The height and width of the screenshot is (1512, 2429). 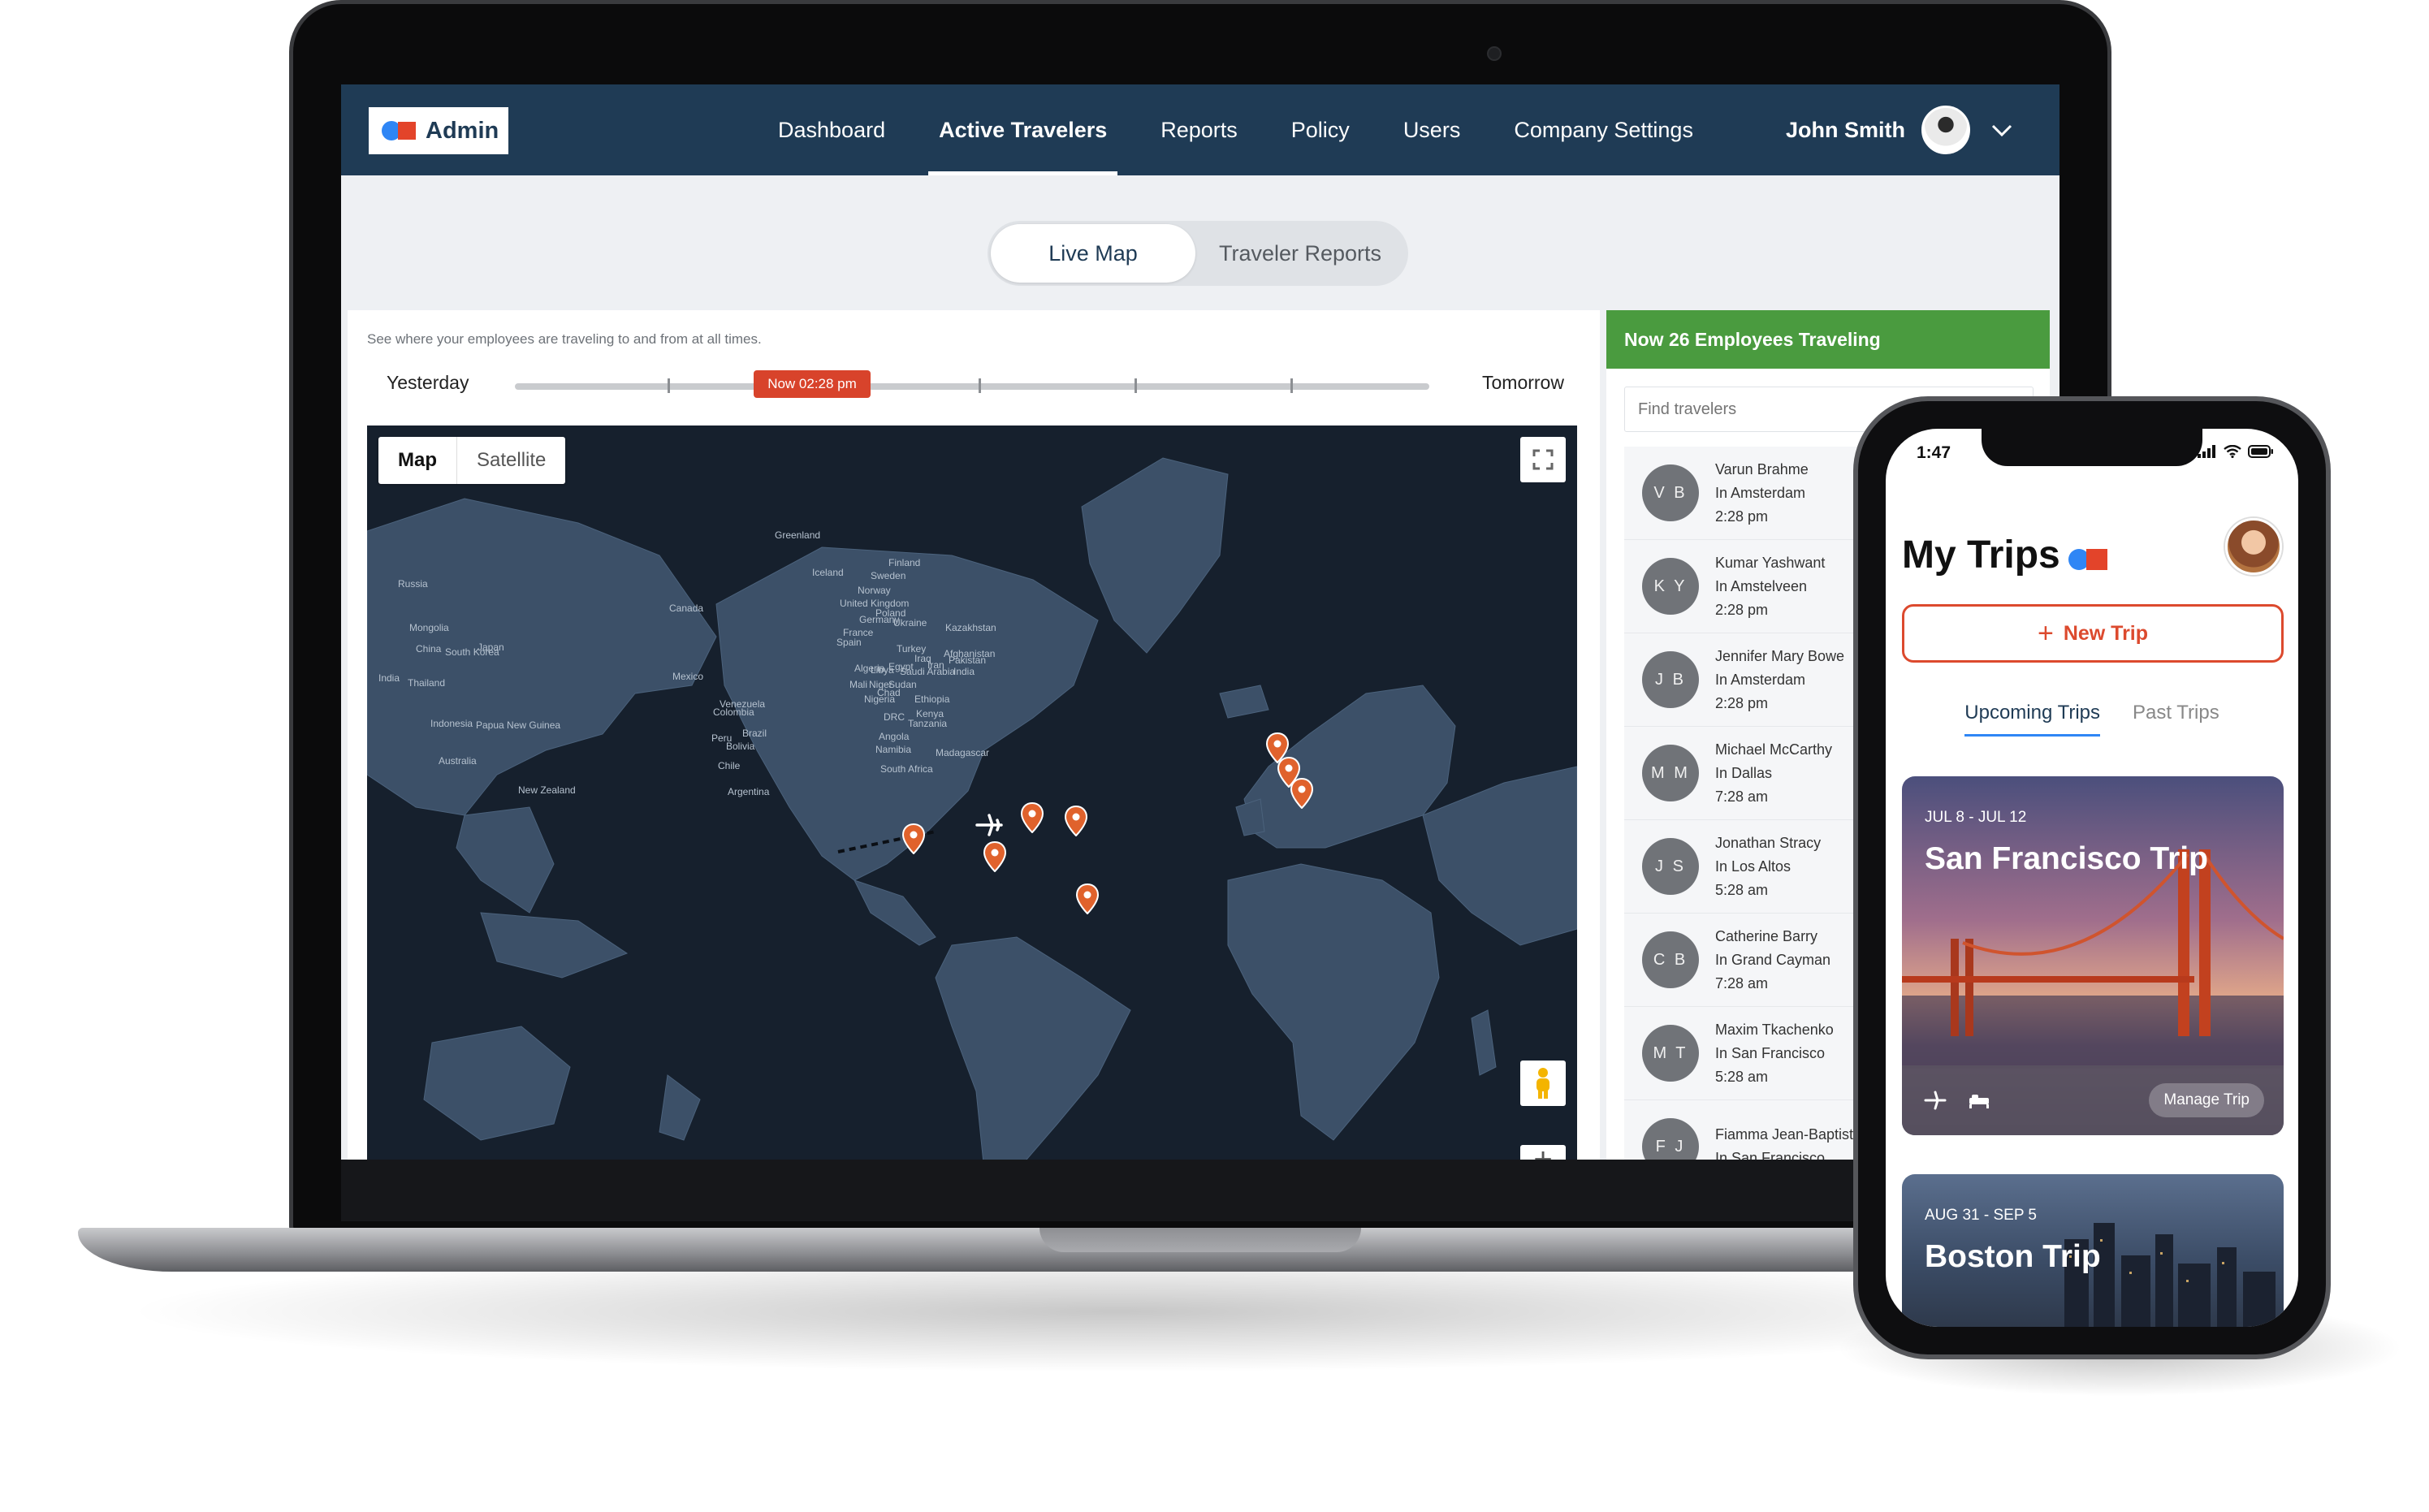 What do you see at coordinates (1543, 459) in the screenshot?
I see `fullscreen-button` at bounding box center [1543, 459].